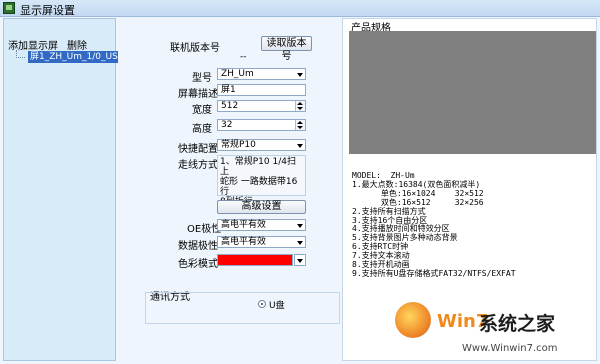 The width and height of the screenshot is (600, 364). Describe the element at coordinates (202, 110) in the screenshot. I see `width-label: 宽度` at that location.